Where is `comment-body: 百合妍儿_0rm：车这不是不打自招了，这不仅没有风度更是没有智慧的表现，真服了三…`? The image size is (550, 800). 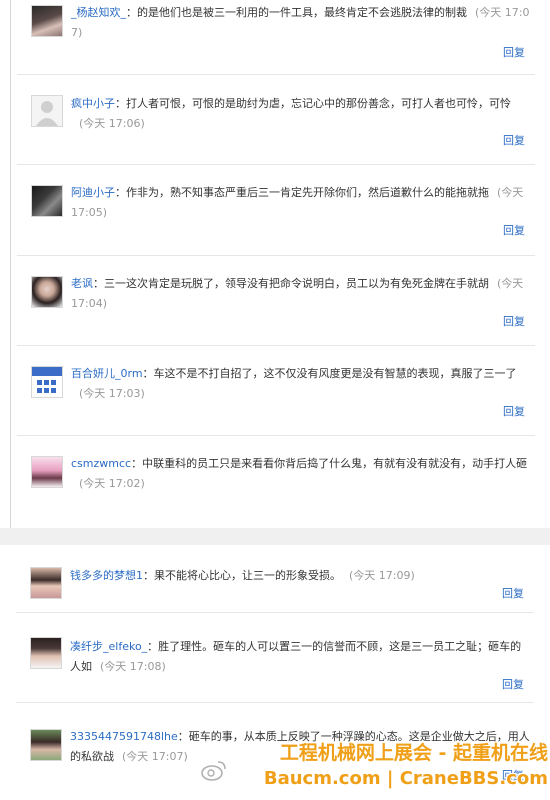 comment-body: 百合妍儿_0rm：车这不是不打自招了，这不仅没有风度更是没有智慧的表现，真服了三… is located at coordinates (294, 383).